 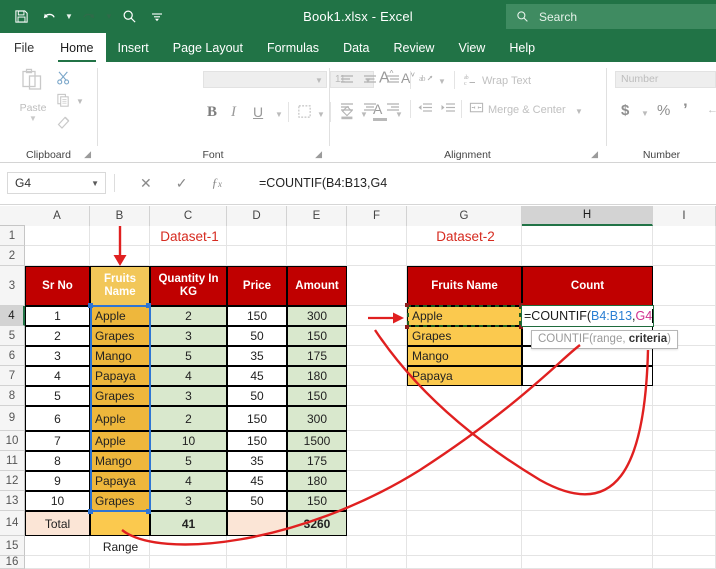 I want to click on row-header-14: 14, so click(x=12, y=523).